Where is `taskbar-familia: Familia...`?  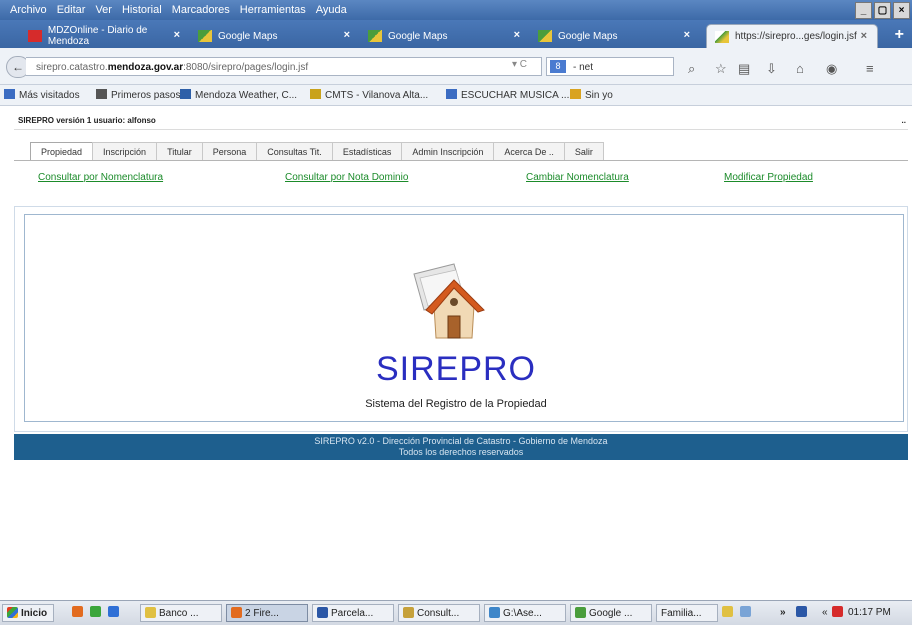
taskbar-familia: Familia... is located at coordinates (687, 613).